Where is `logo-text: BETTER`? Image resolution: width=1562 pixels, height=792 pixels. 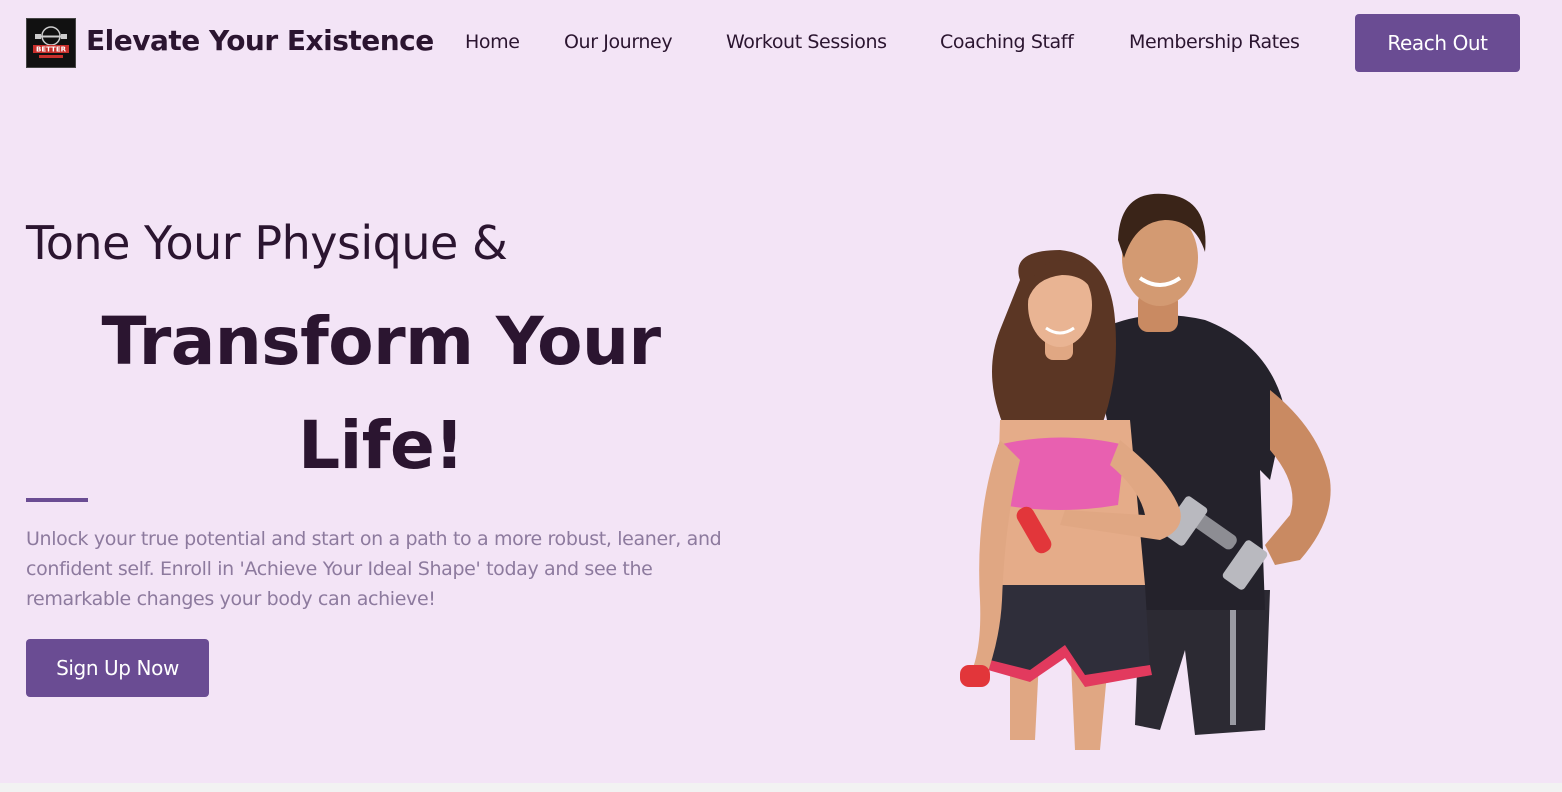
logo-text: BETTER is located at coordinates (51, 50).